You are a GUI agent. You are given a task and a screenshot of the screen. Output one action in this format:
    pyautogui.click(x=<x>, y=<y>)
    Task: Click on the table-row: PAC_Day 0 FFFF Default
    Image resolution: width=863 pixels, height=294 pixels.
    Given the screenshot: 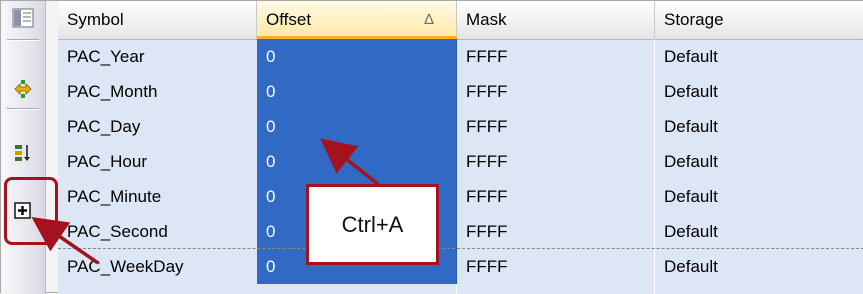 What is the action you would take?
    pyautogui.click(x=460, y=126)
    